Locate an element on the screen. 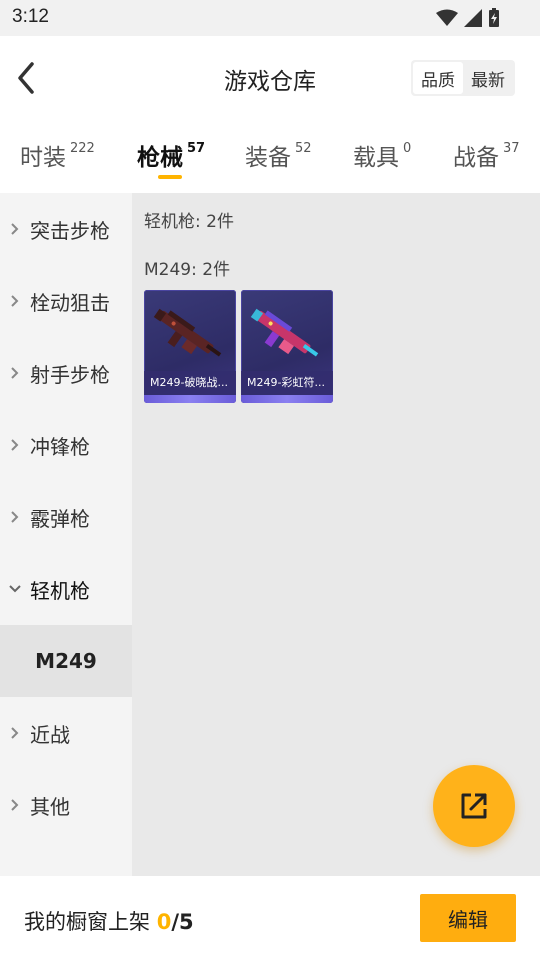 The image size is (540, 960). edit-button: 编辑 is located at coordinates (468, 918).